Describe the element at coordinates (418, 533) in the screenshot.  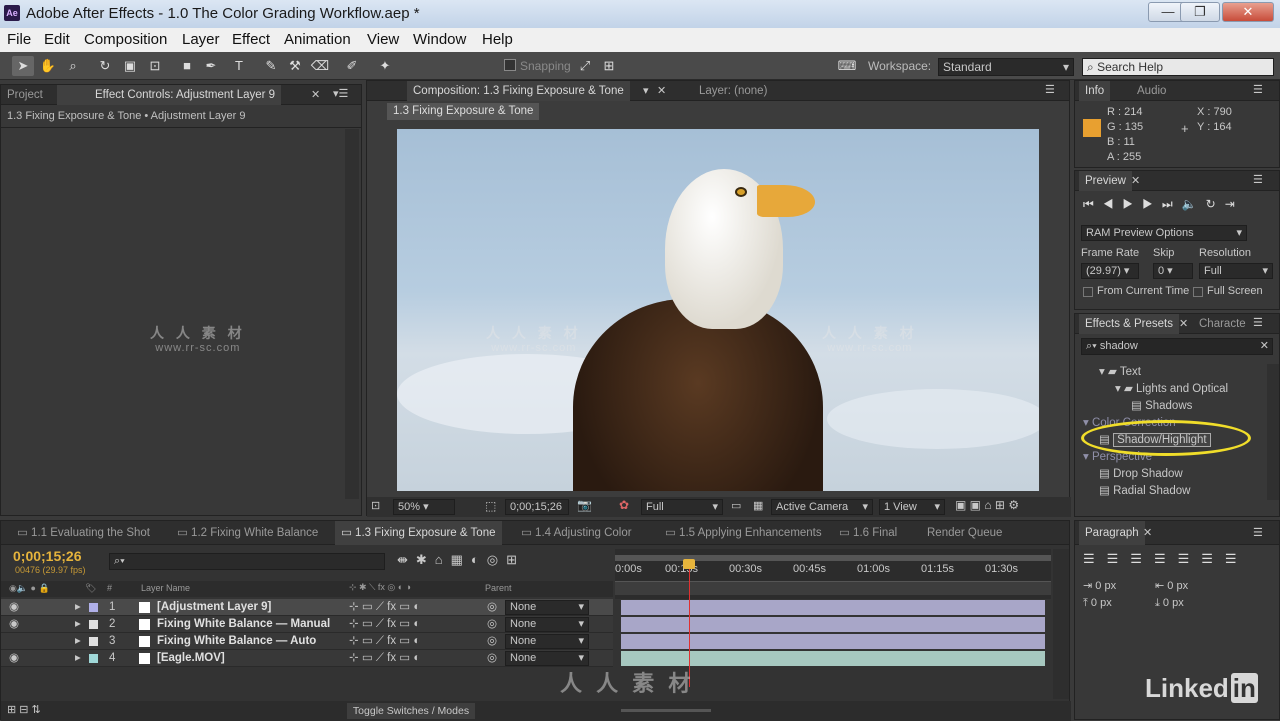
I see `timeline-tab: ▭ 1.3 Fixing Exposure & Tone` at that location.